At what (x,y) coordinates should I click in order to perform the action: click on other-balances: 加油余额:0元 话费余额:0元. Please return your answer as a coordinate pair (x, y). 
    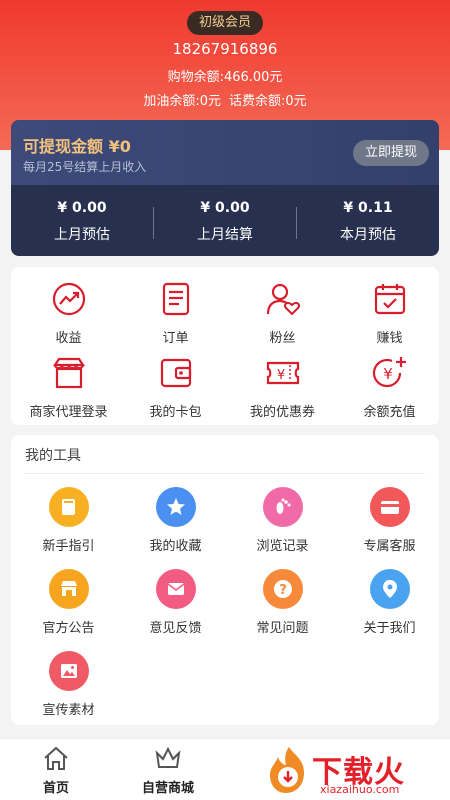
    Looking at the image, I should click on (225, 99).